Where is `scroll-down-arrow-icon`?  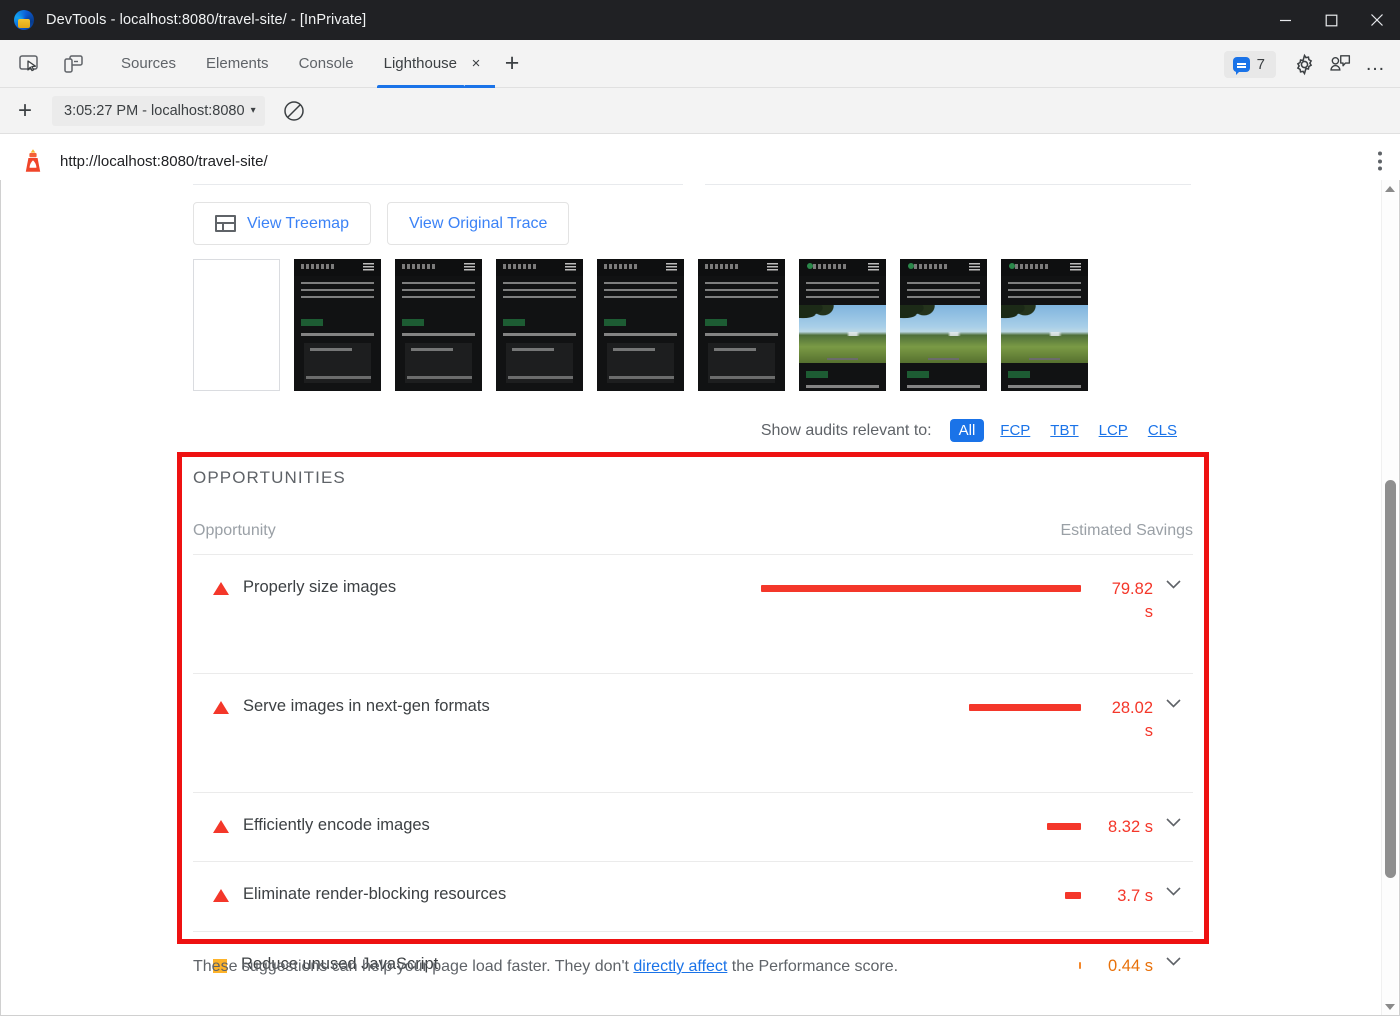
scroll-down-arrow-icon is located at coordinates (1390, 1006).